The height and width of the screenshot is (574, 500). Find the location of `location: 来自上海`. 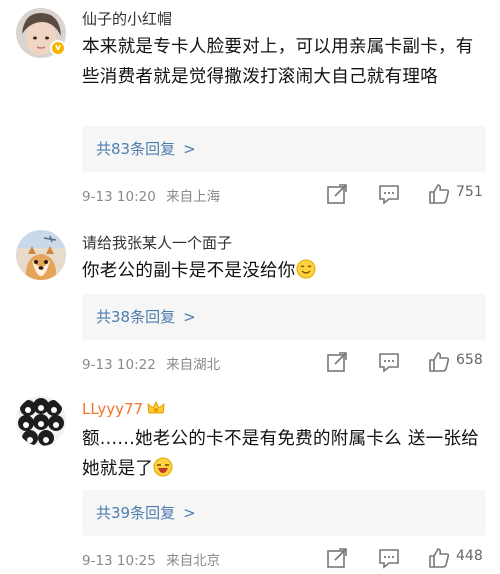

location: 来自上海 is located at coordinates (193, 197).